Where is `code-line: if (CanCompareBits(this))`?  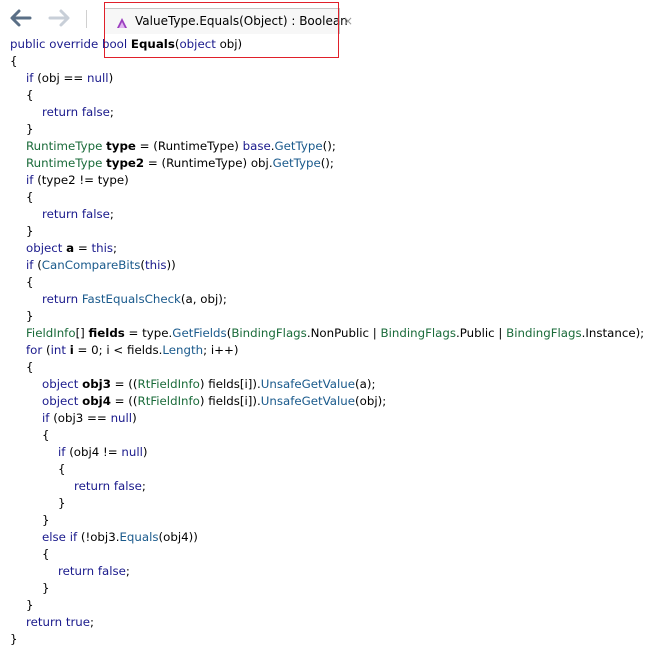
code-line: if (CanCompareBits(this)) is located at coordinates (327, 265).